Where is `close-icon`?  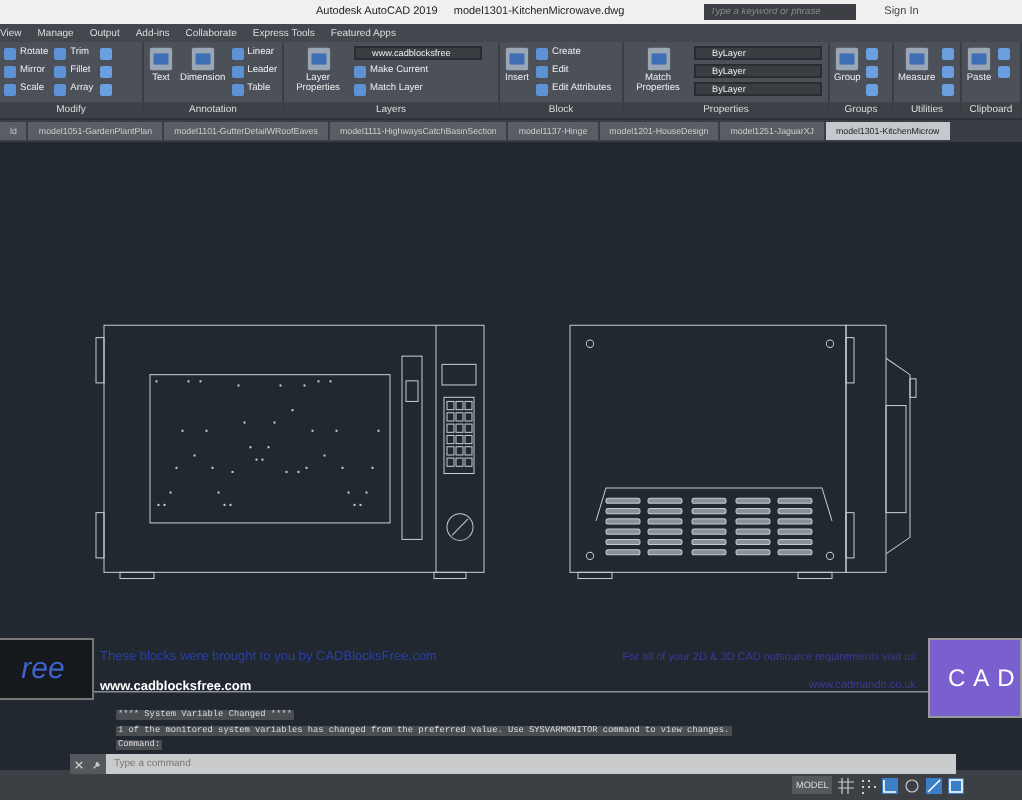 close-icon is located at coordinates (79, 764).